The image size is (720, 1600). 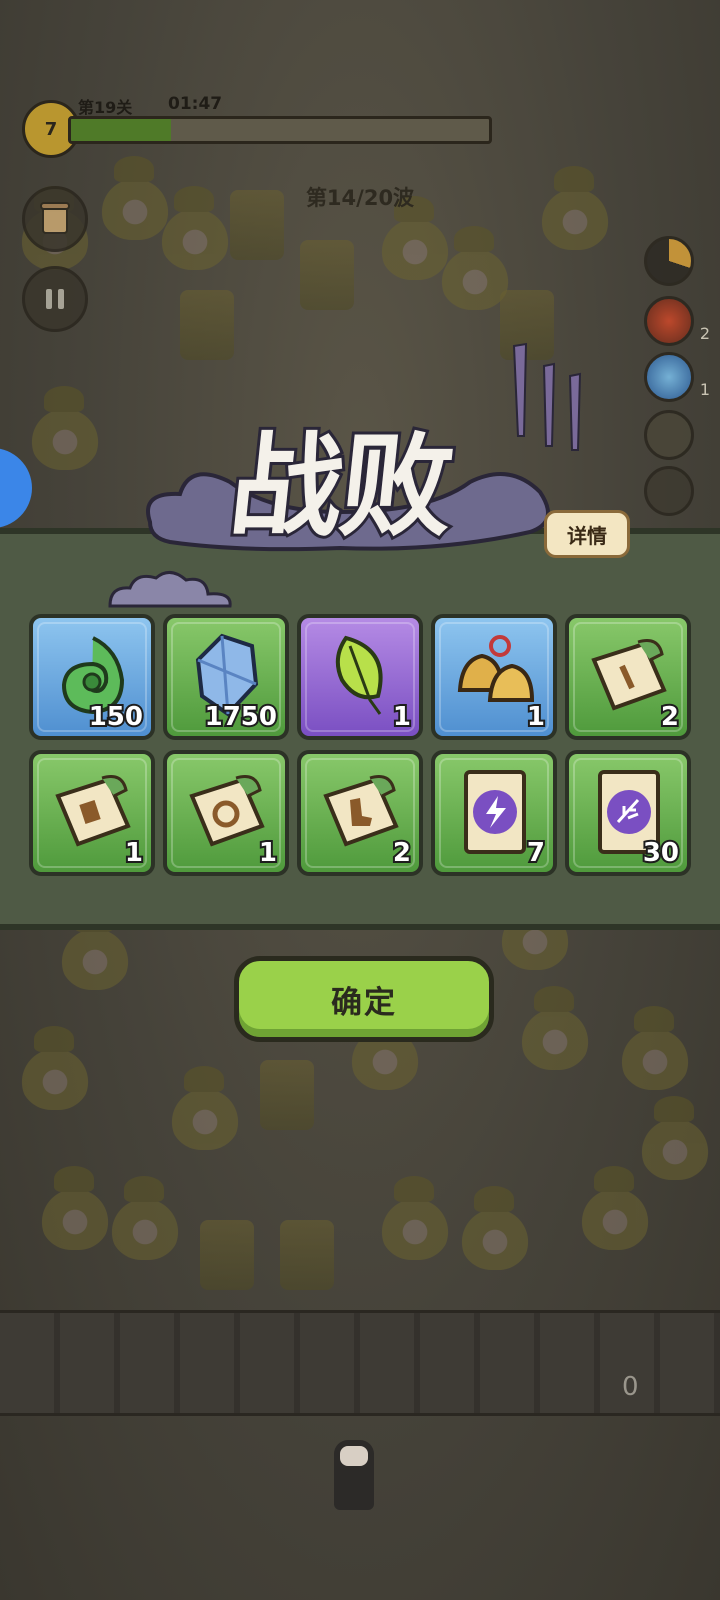 I want to click on reward-slot-7: 1, so click(x=226, y=813).